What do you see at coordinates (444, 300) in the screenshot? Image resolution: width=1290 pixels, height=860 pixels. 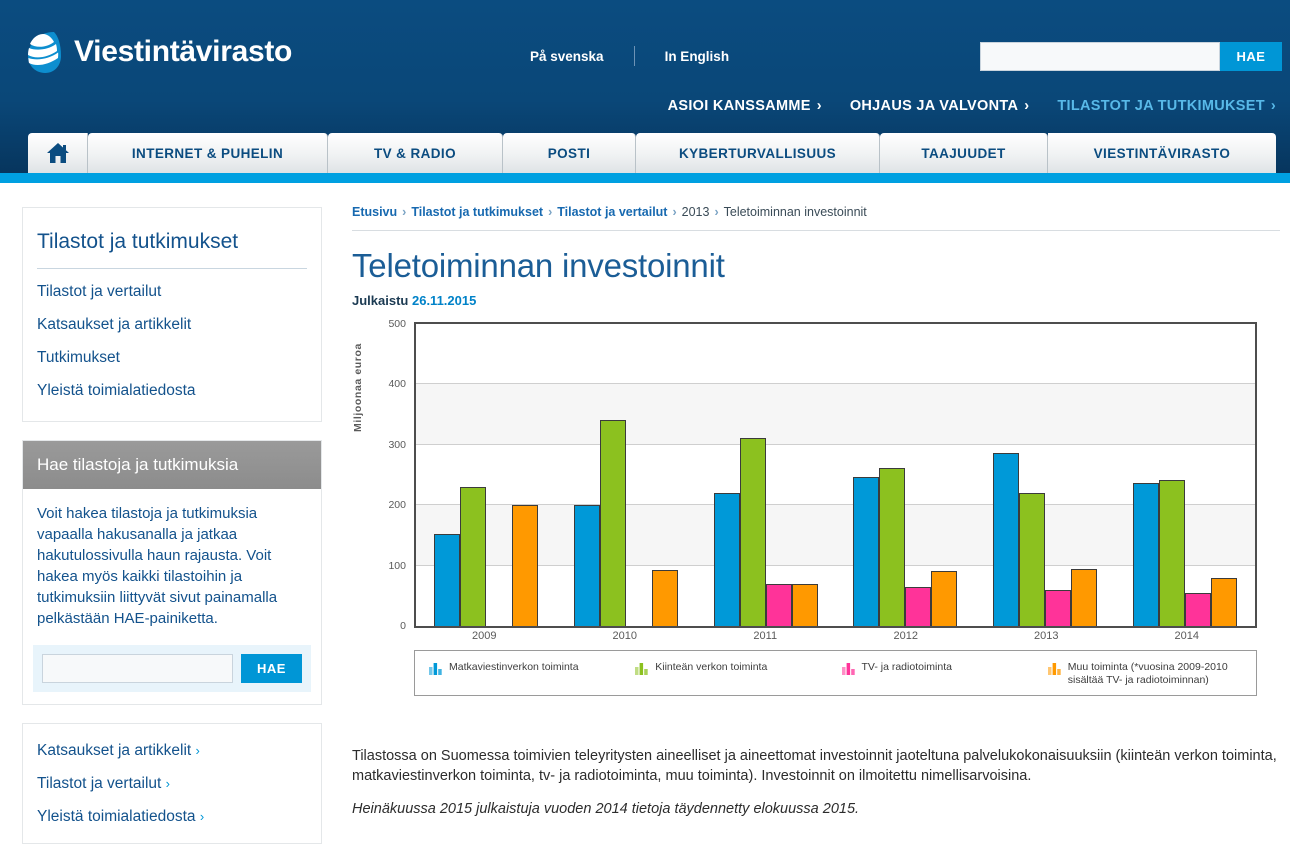 I see `published-date: 26.11.2015` at bounding box center [444, 300].